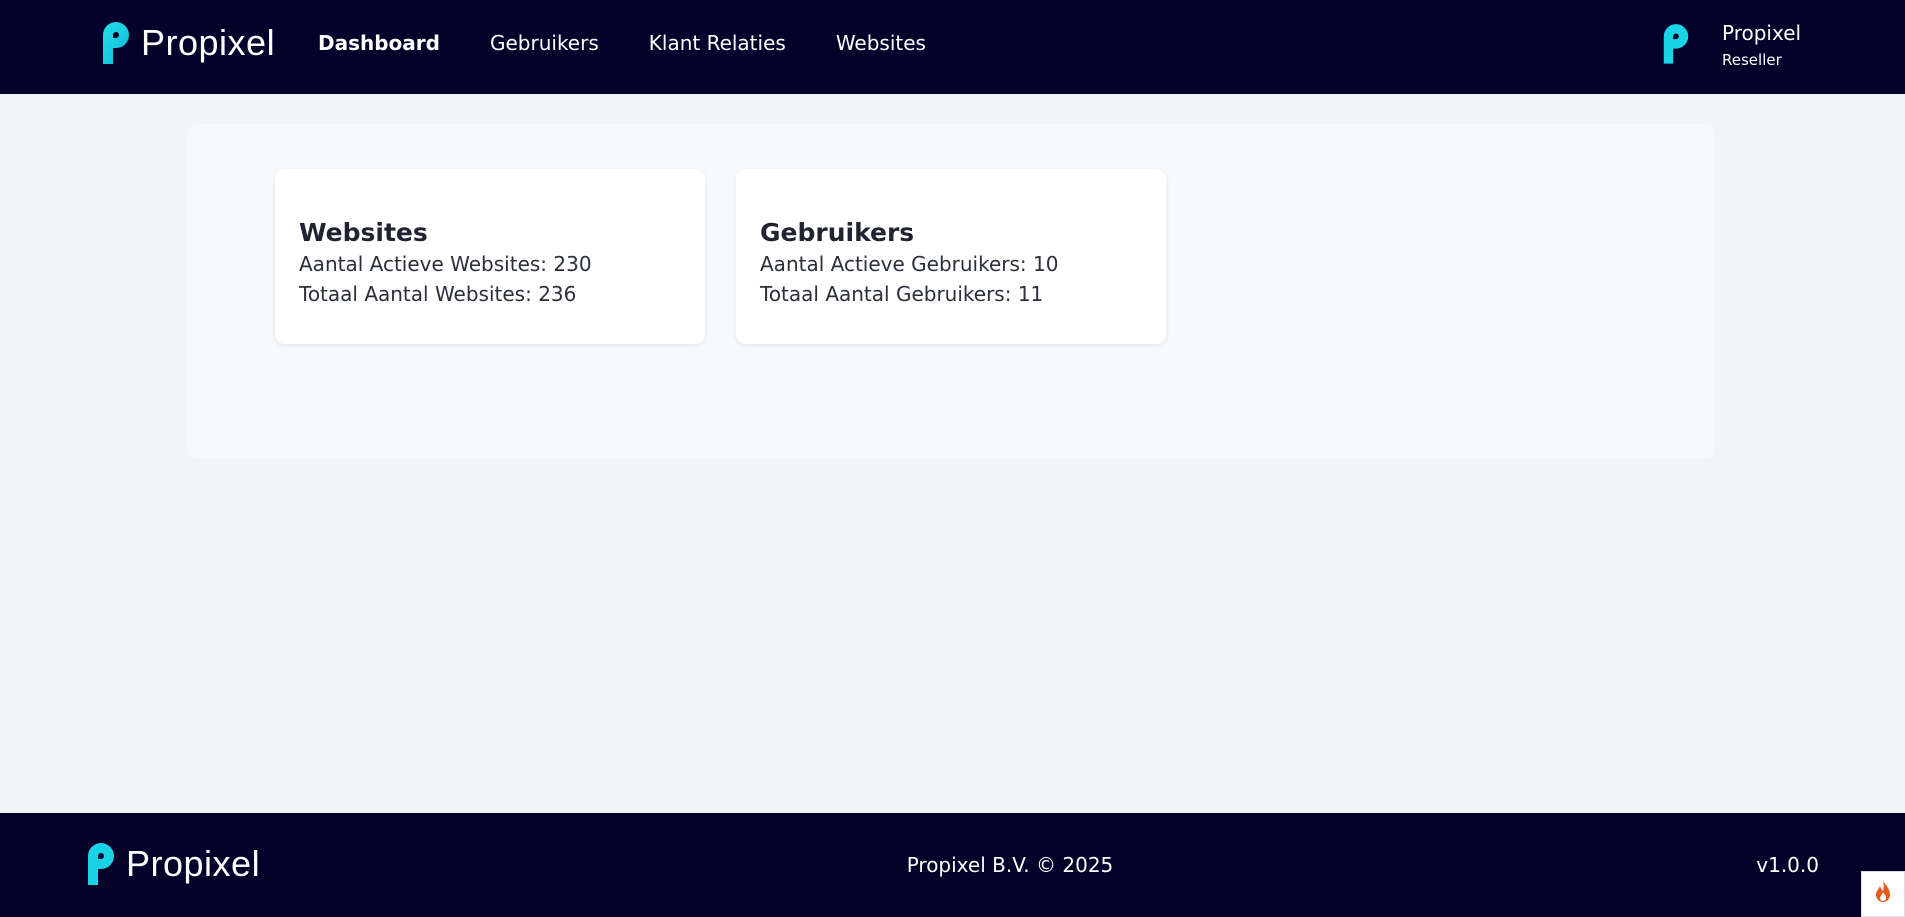 The height and width of the screenshot is (917, 1905). Describe the element at coordinates (1676, 44) in the screenshot. I see `user-avatar-icon` at that location.